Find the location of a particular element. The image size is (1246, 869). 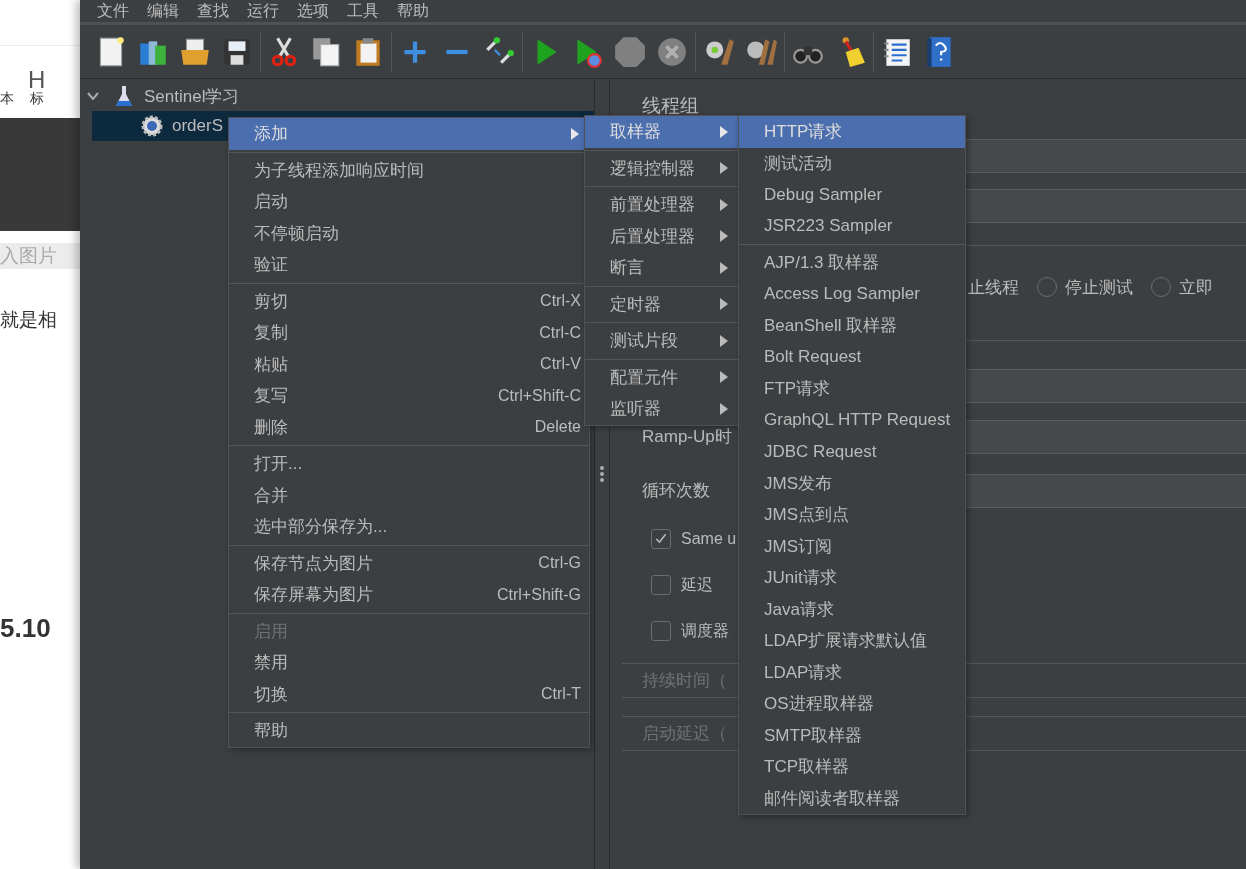

menu-item-label: HTTP请求 is located at coordinates (860, 132).